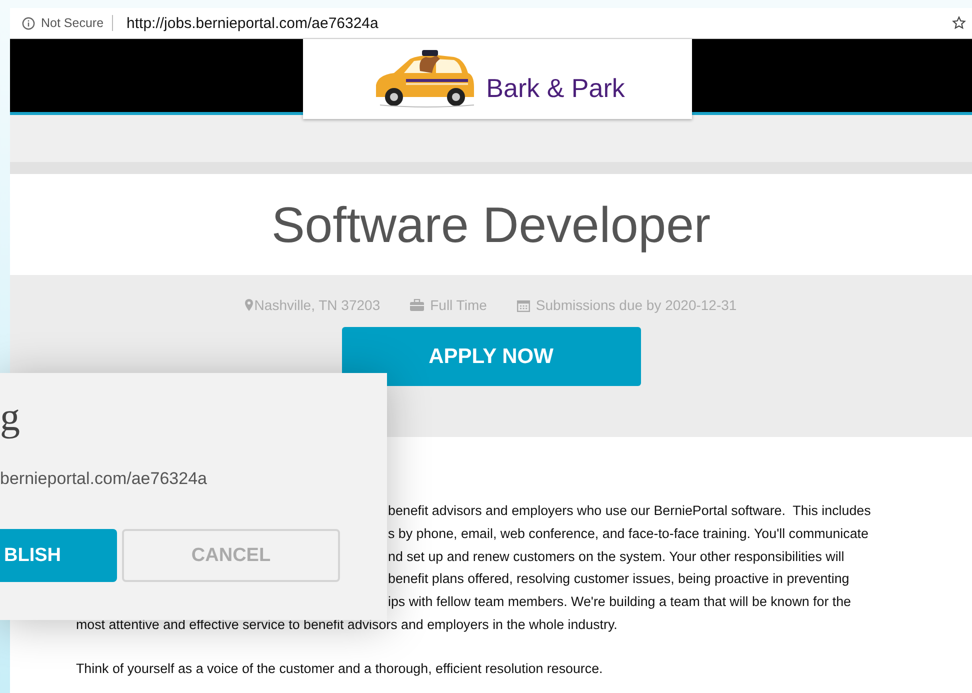 The height and width of the screenshot is (693, 972). What do you see at coordinates (340, 669) in the screenshot?
I see `description-line: Think of yourself as a voice of the customer and a thorough, efficient resolution resource.` at bounding box center [340, 669].